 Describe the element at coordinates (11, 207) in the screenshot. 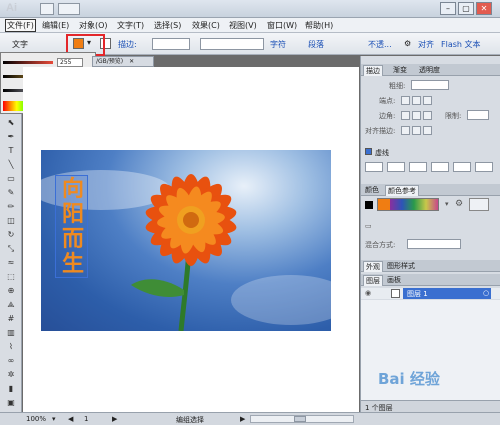

I see `pencil-tool-icon: ✏` at that location.